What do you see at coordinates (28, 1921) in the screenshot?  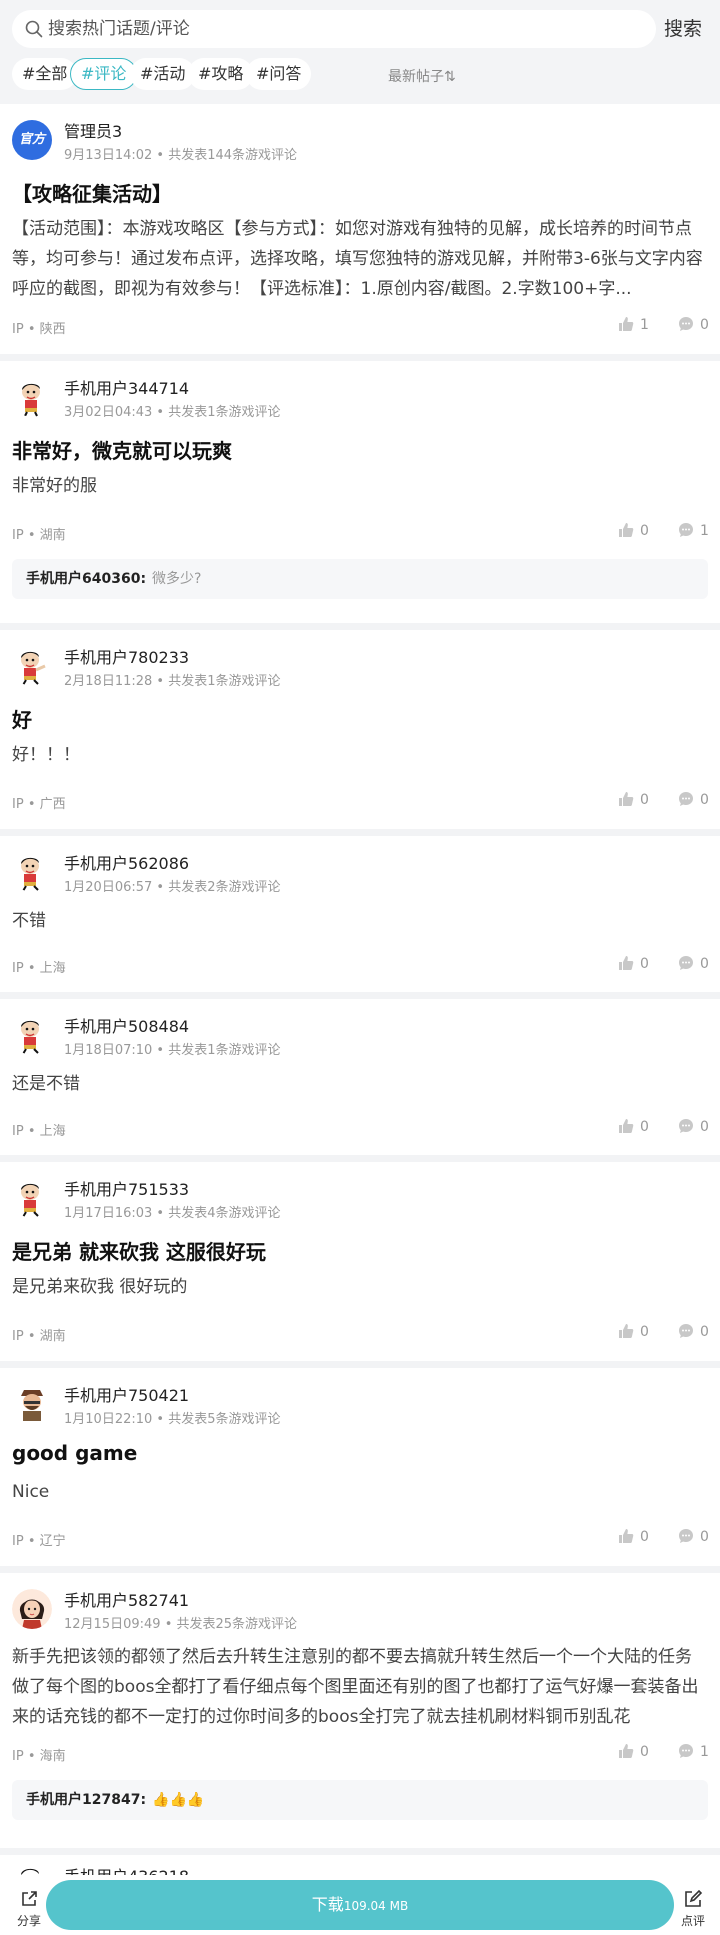 I see `share-label: 分享` at bounding box center [28, 1921].